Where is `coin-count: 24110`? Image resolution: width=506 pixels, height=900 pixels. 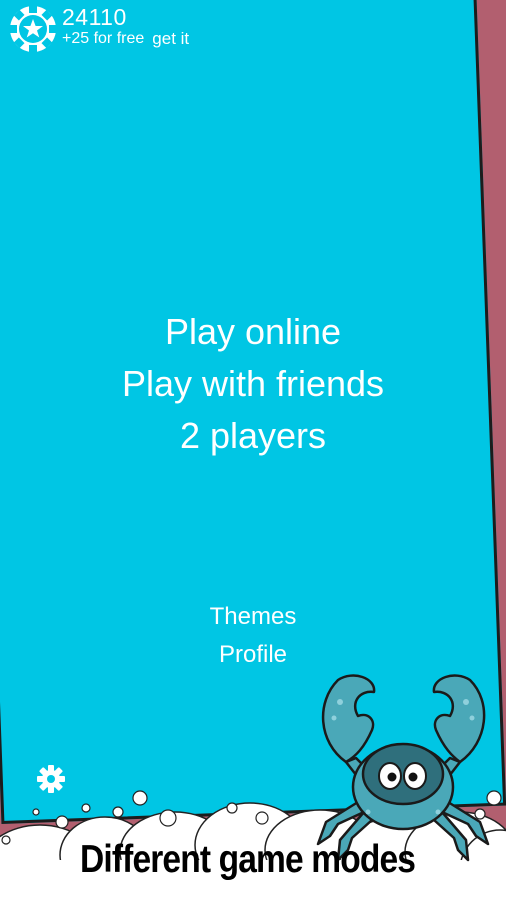
coin-count: 24110 is located at coordinates (94, 17).